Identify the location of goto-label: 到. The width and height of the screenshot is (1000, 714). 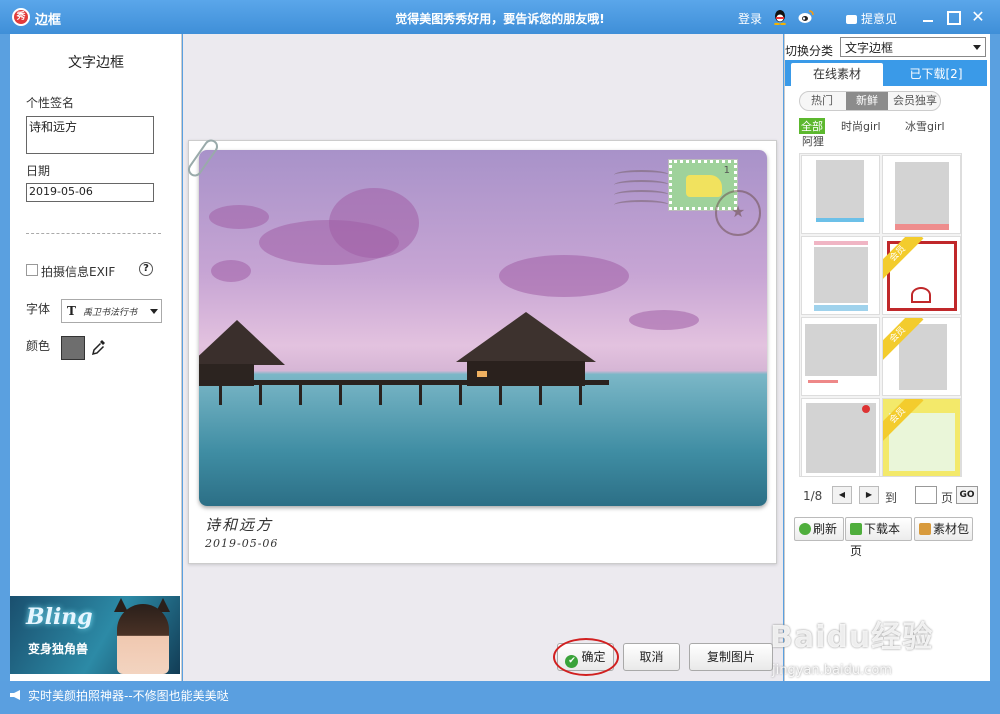
(891, 498).